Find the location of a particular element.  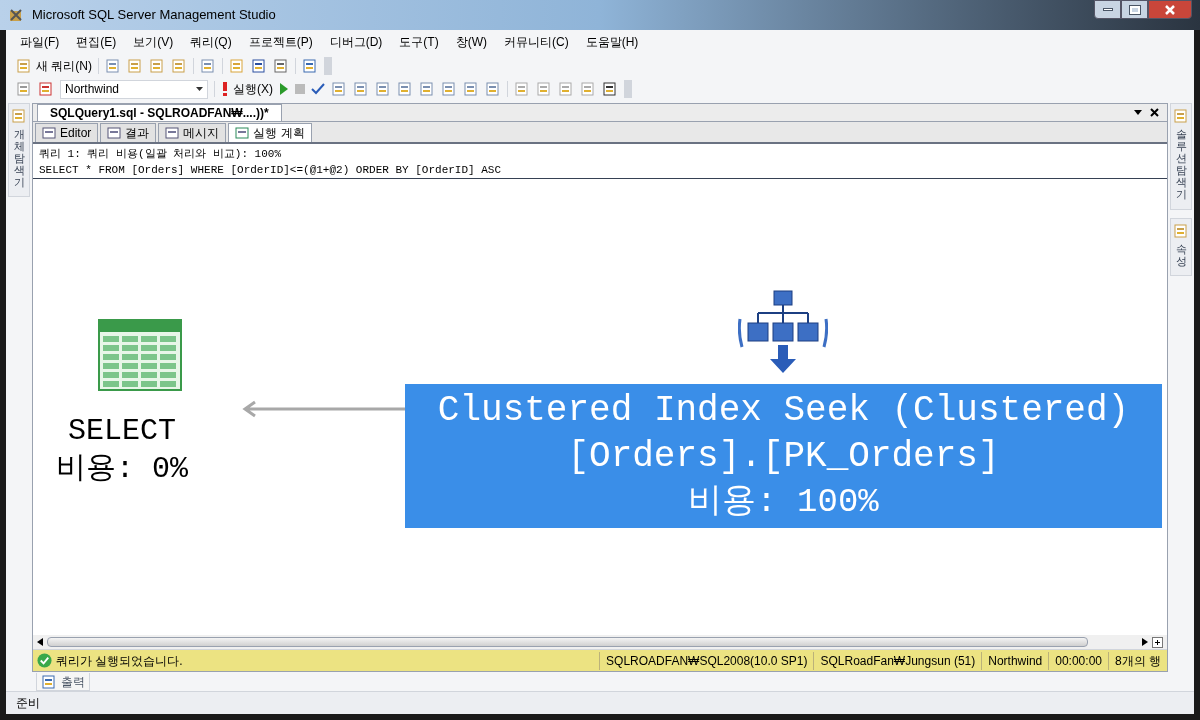

exclamation-icon is located at coordinates (225, 89).